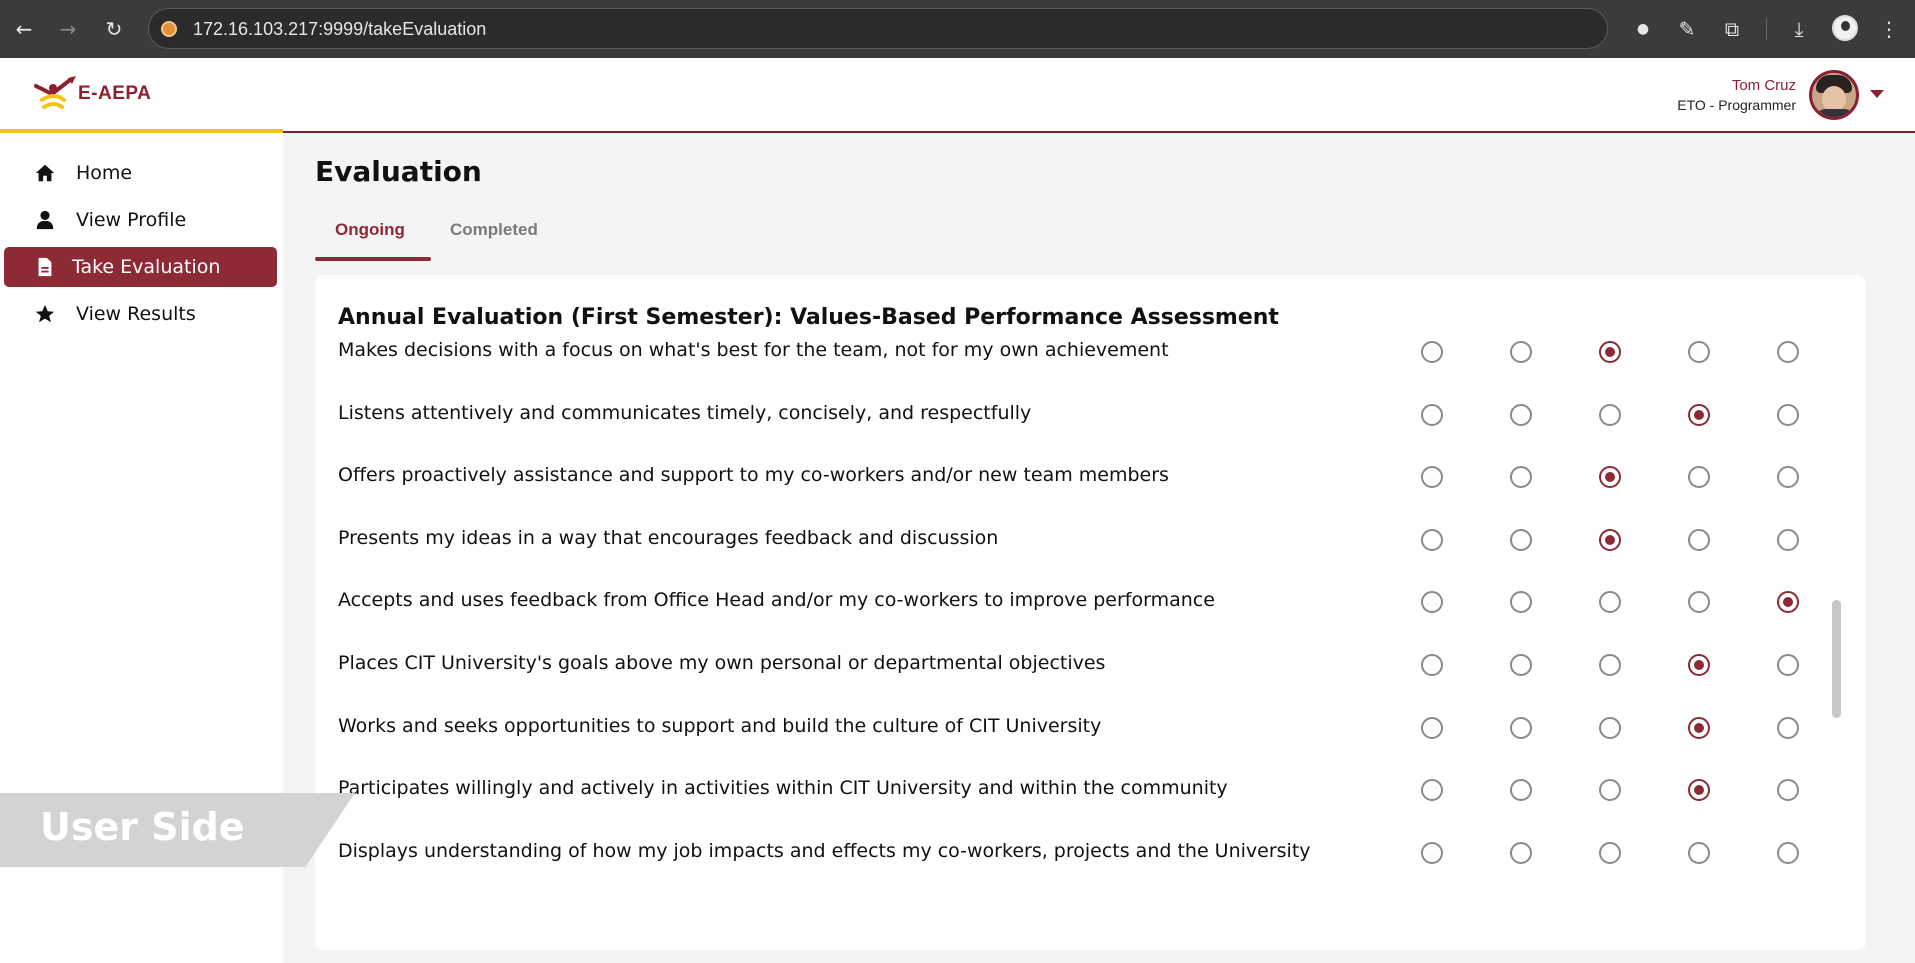  What do you see at coordinates (1889, 29) in the screenshot?
I see `menu-dots-icon: ⋮` at bounding box center [1889, 29].